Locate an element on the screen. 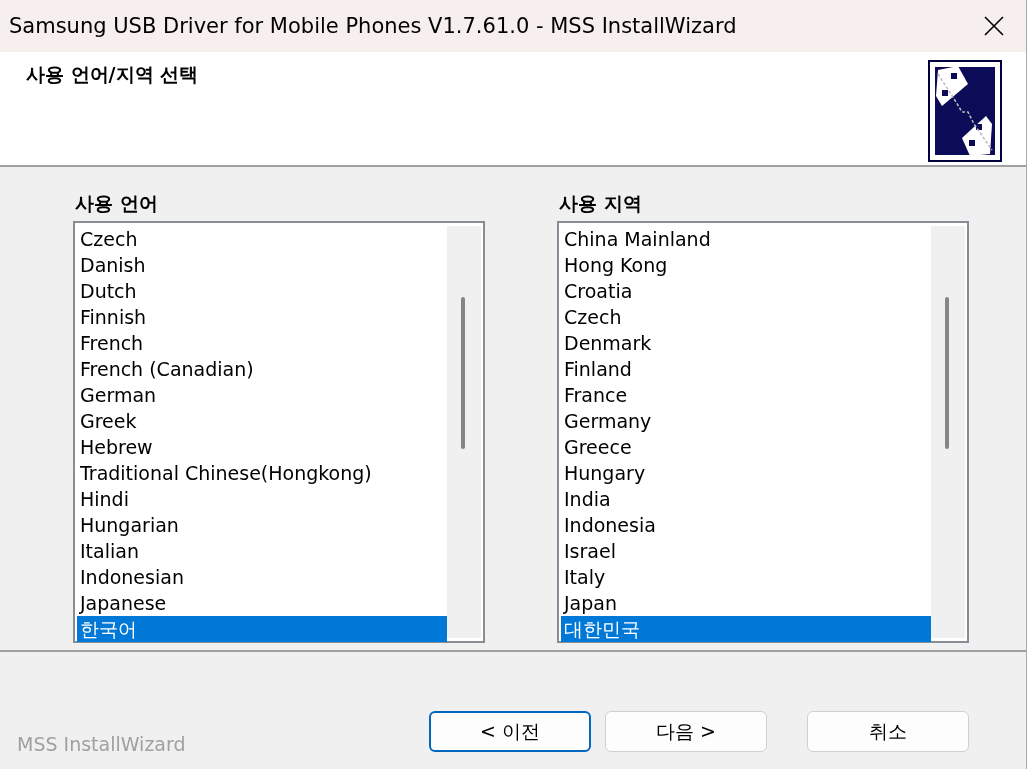 The height and width of the screenshot is (769, 1027). list-item: Traditional Chinese(Hongkong) is located at coordinates (262, 473).